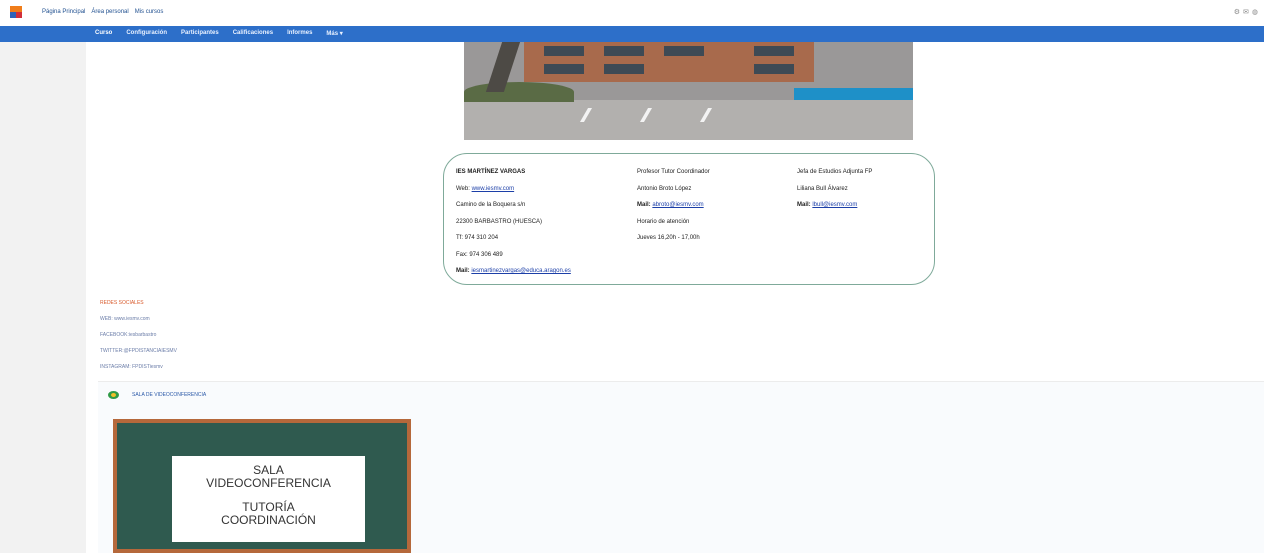  I want to click on site-logo, so click(16, 12).